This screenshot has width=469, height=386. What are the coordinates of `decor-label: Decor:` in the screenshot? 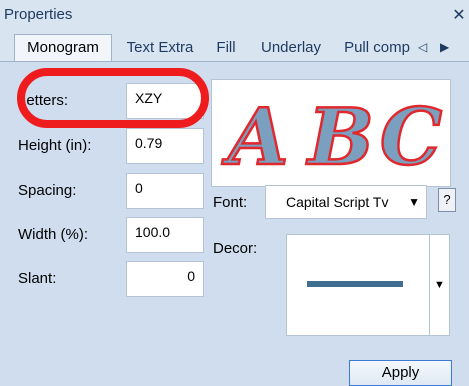 It's located at (235, 248).